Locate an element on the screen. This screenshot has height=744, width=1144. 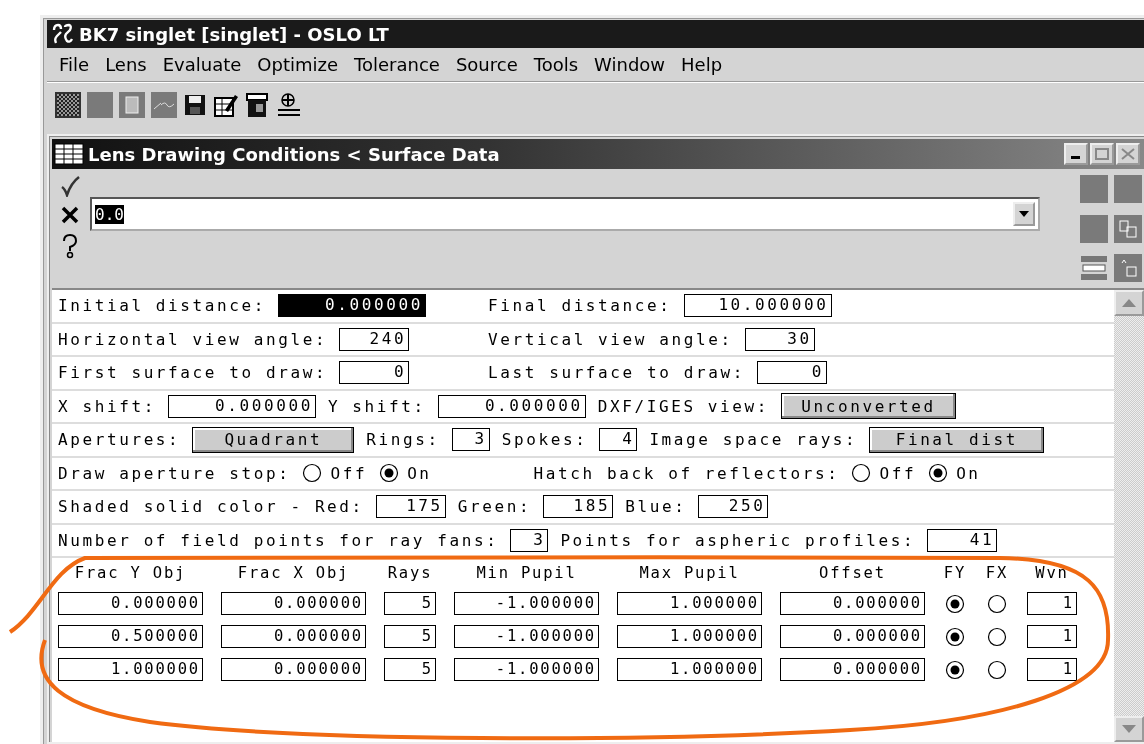
field-label: Number of field points for ray fans: is located at coordinates (278, 540).